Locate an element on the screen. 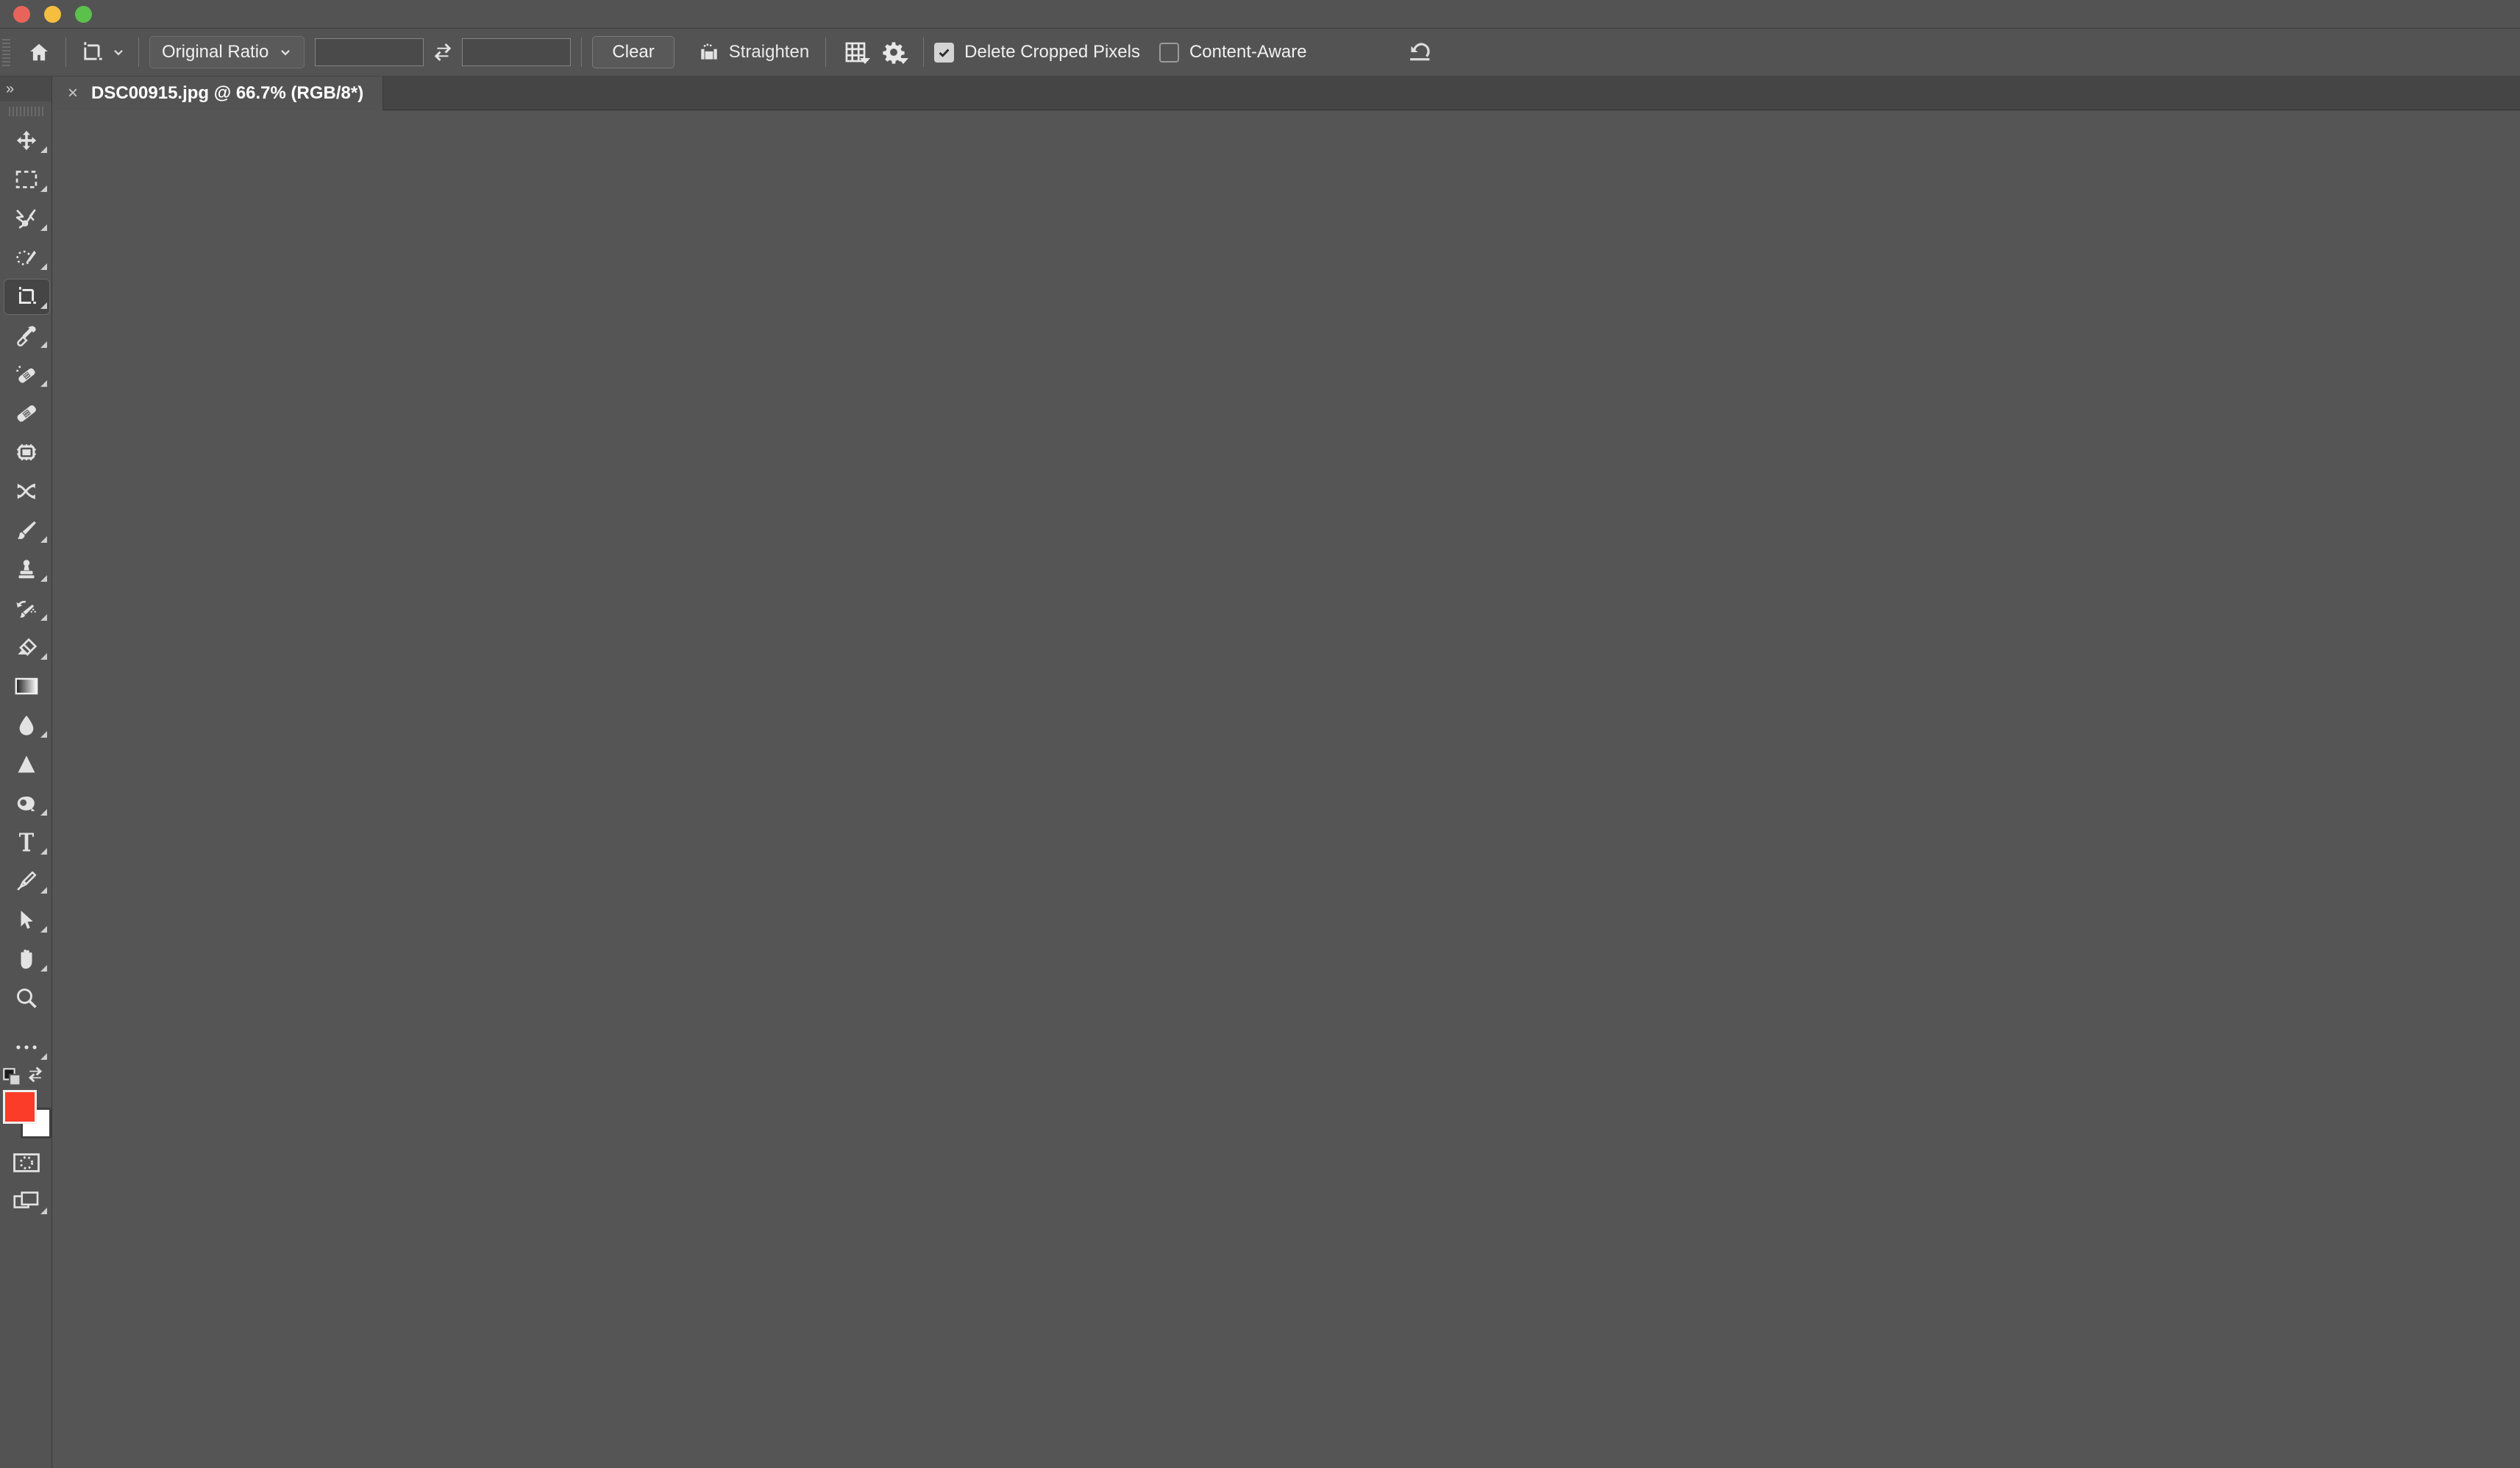  content-aware-label: Content-Aware is located at coordinates (1248, 52).